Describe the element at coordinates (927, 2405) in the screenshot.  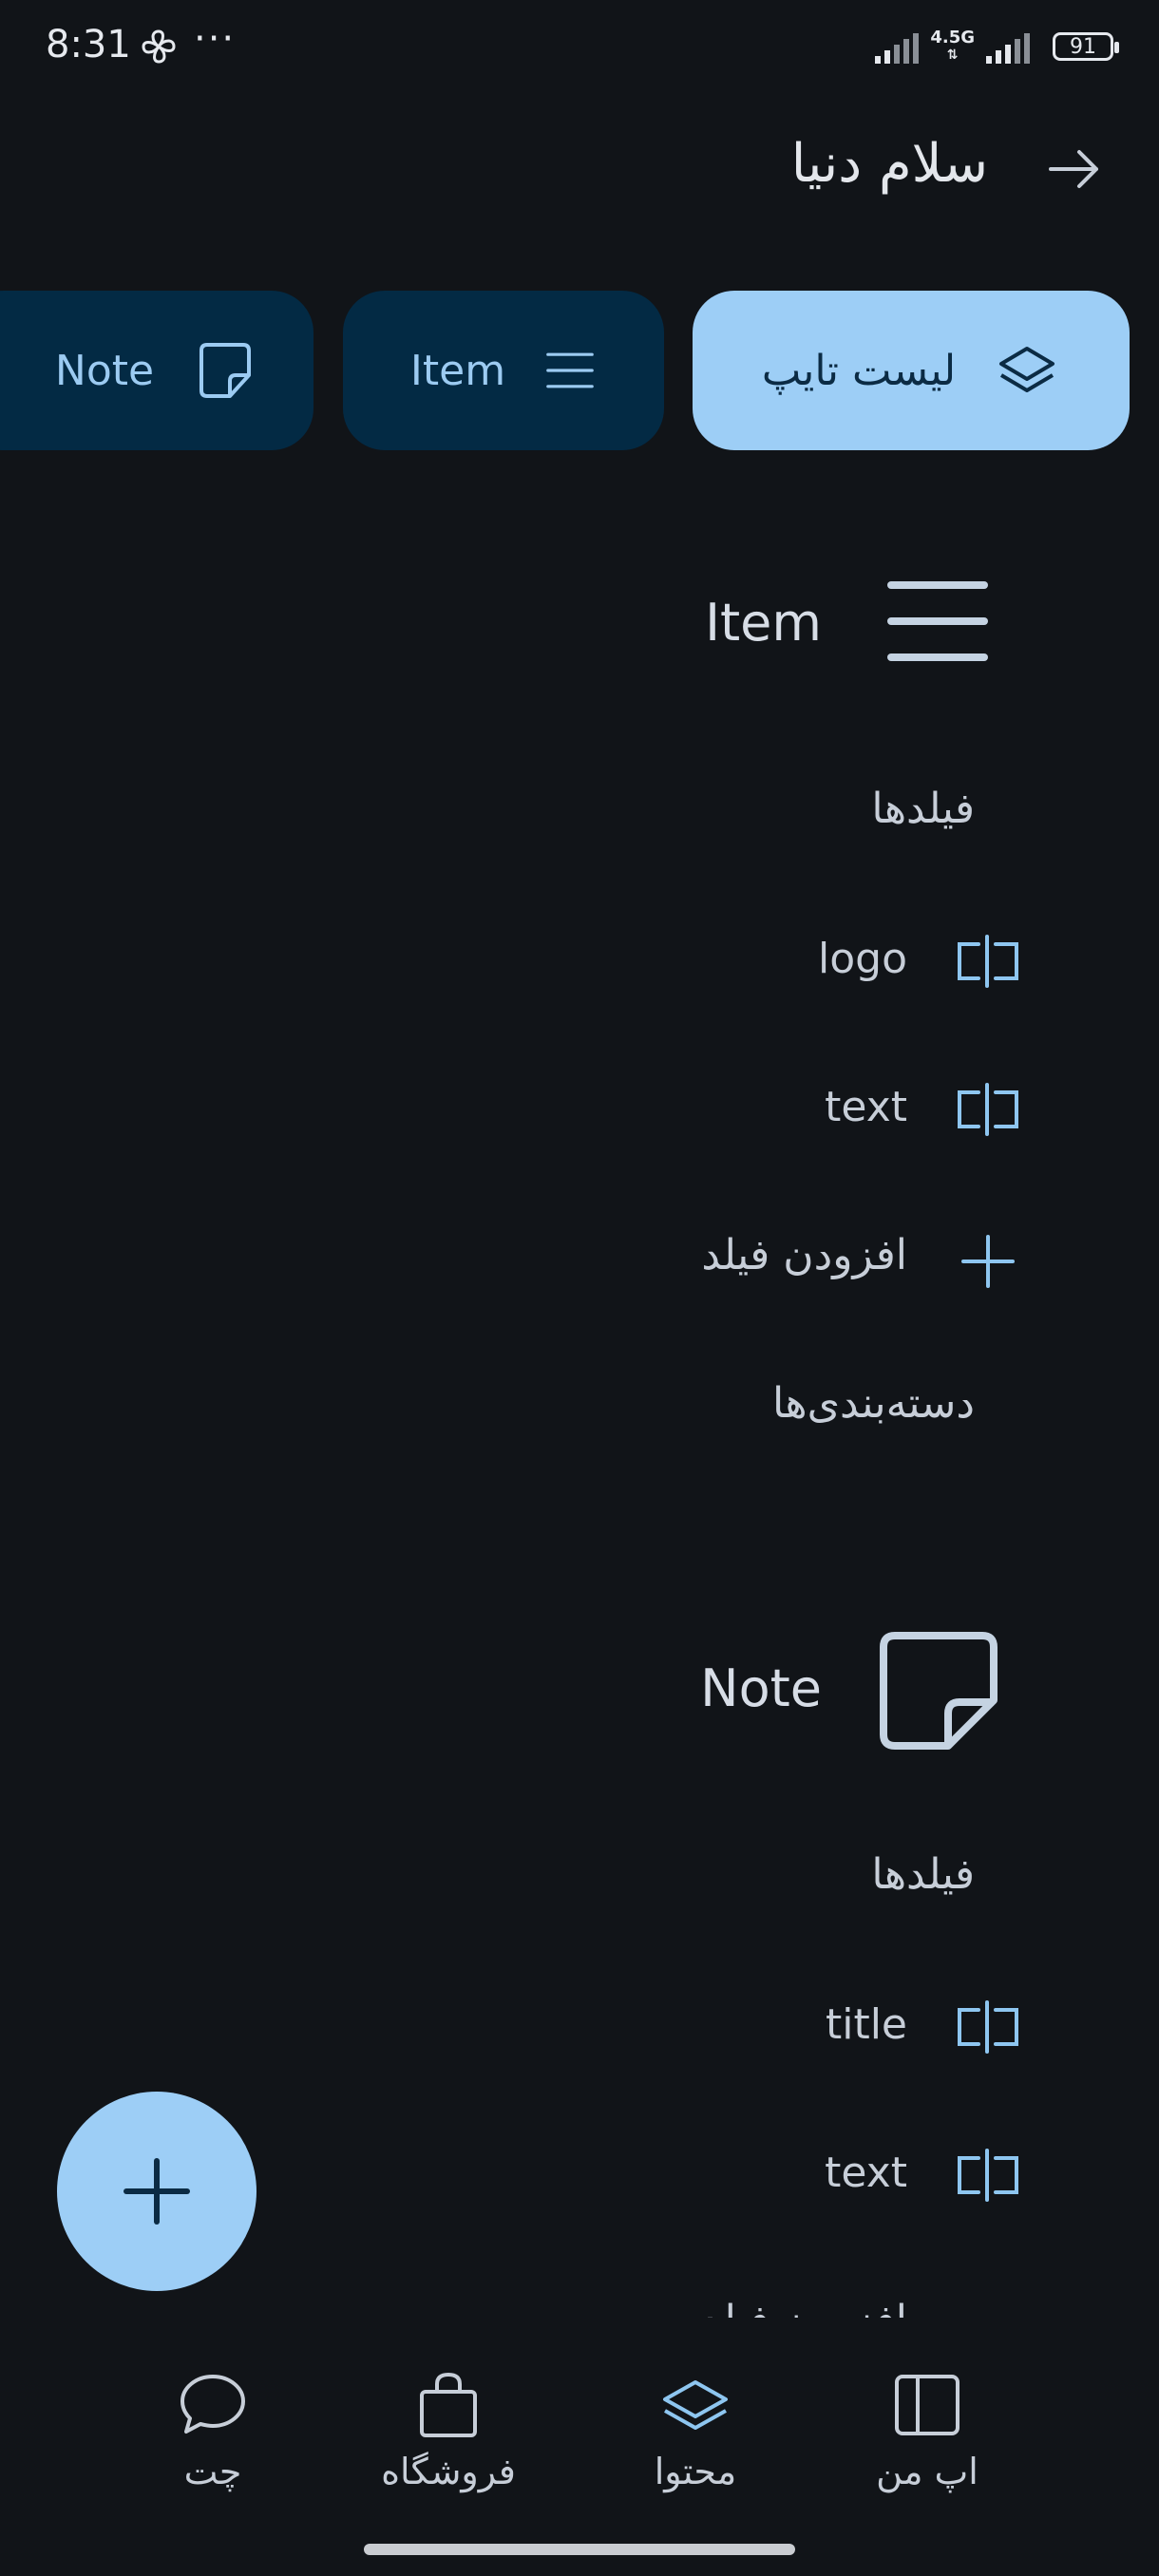
I see `panel-icon` at that location.